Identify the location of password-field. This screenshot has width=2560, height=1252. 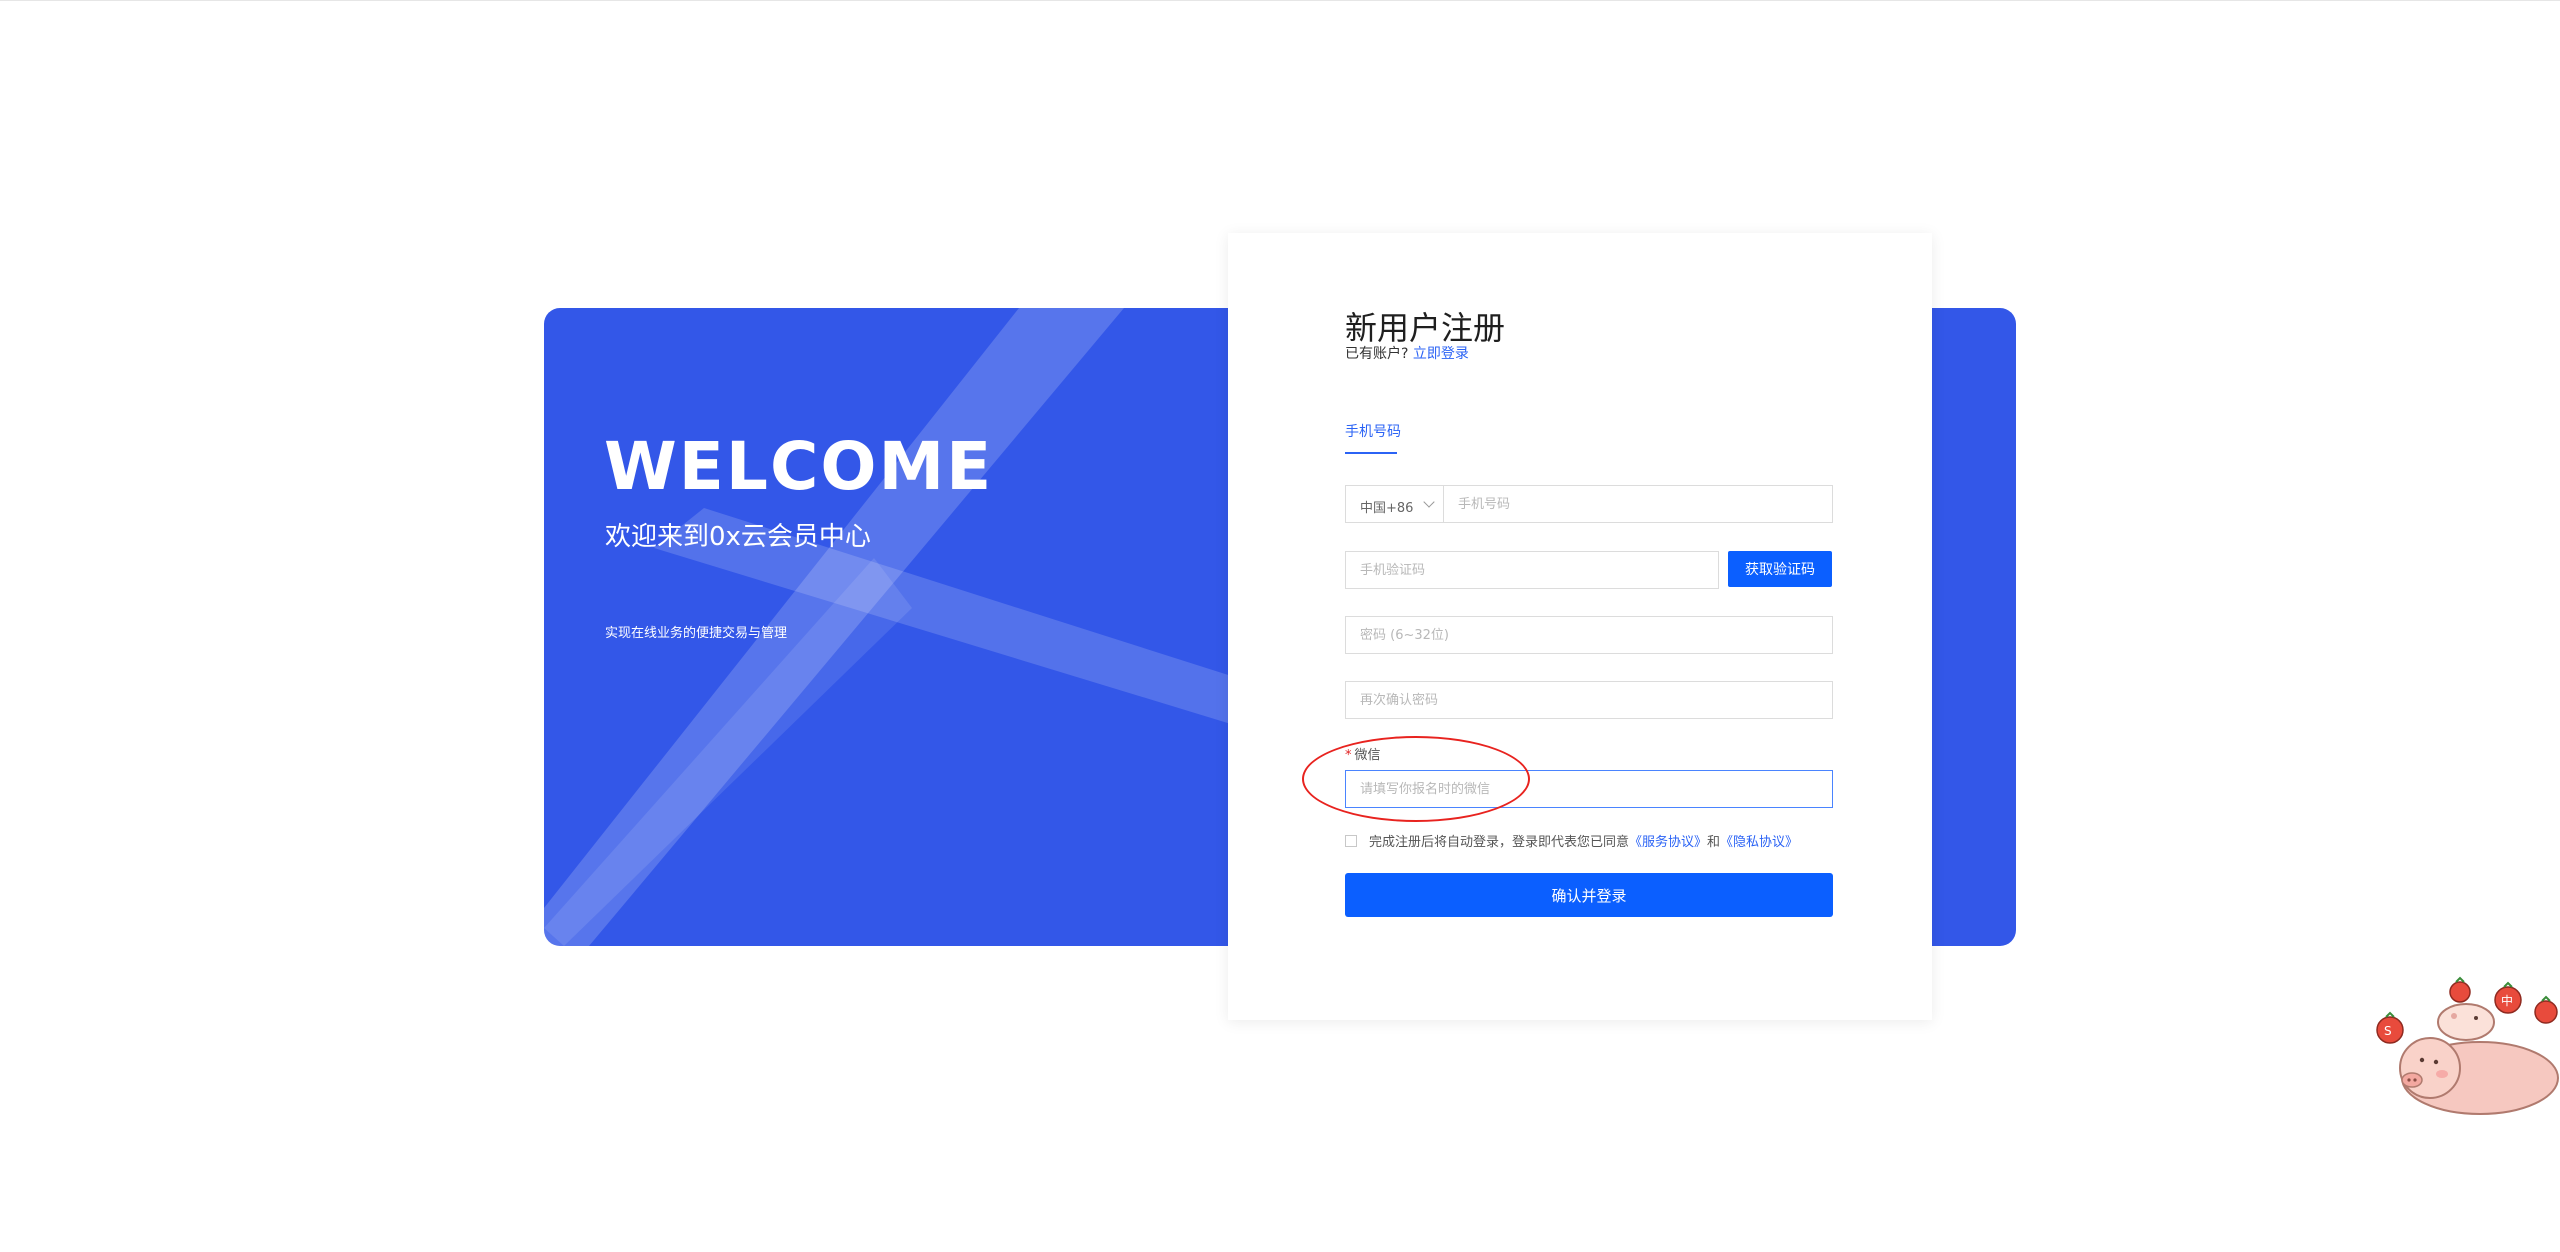
(1589, 635).